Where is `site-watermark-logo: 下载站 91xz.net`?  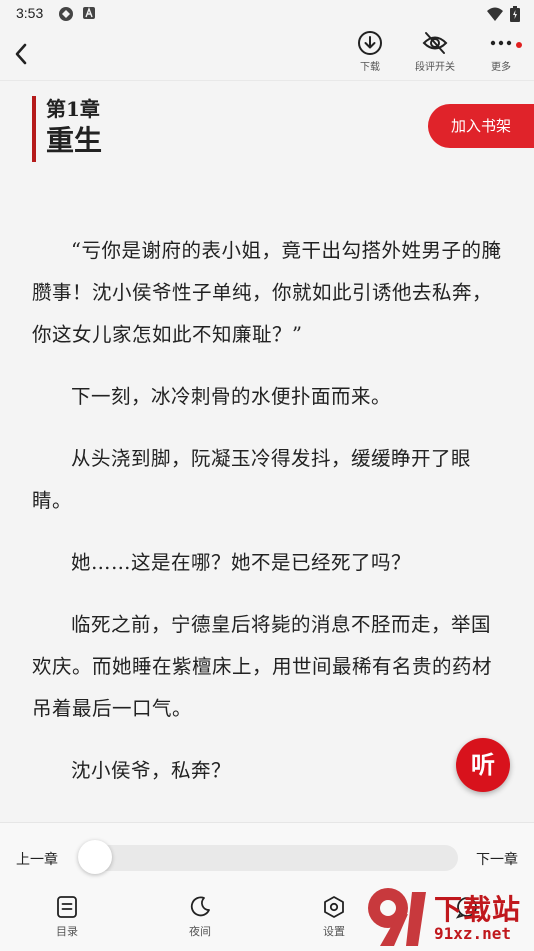 site-watermark-logo: 下载站 91xz.net is located at coordinates (448, 916).